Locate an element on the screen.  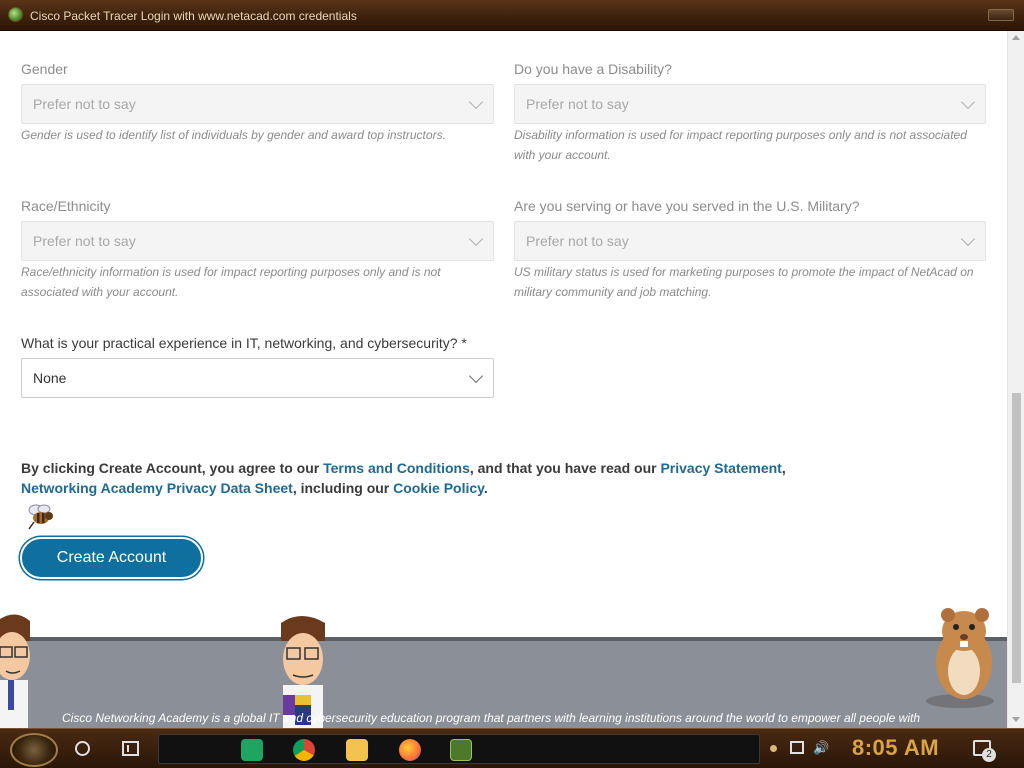
network-icon is located at coordinates (797, 747).